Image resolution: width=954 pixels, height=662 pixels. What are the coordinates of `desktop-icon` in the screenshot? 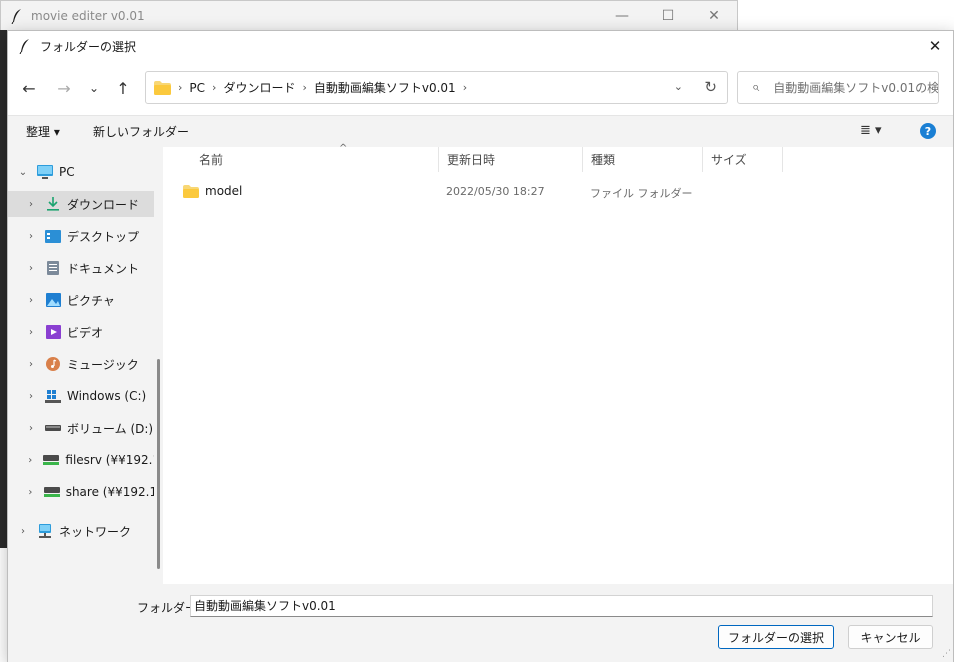 It's located at (53, 236).